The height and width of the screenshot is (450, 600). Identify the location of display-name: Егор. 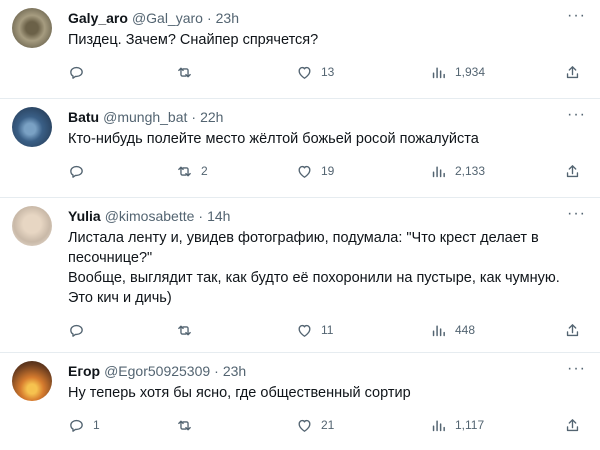
(84, 371).